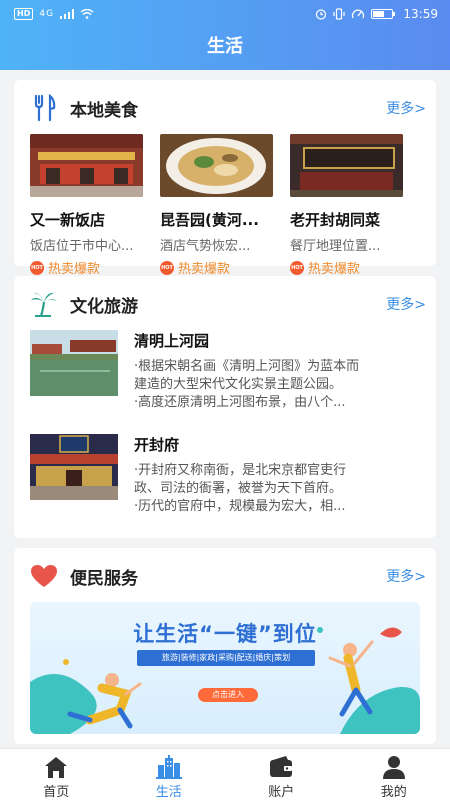  What do you see at coordinates (226, 658) in the screenshot?
I see `banner-tags: 旅游|装修|家政|采购|配送|婚庆|策划` at bounding box center [226, 658].